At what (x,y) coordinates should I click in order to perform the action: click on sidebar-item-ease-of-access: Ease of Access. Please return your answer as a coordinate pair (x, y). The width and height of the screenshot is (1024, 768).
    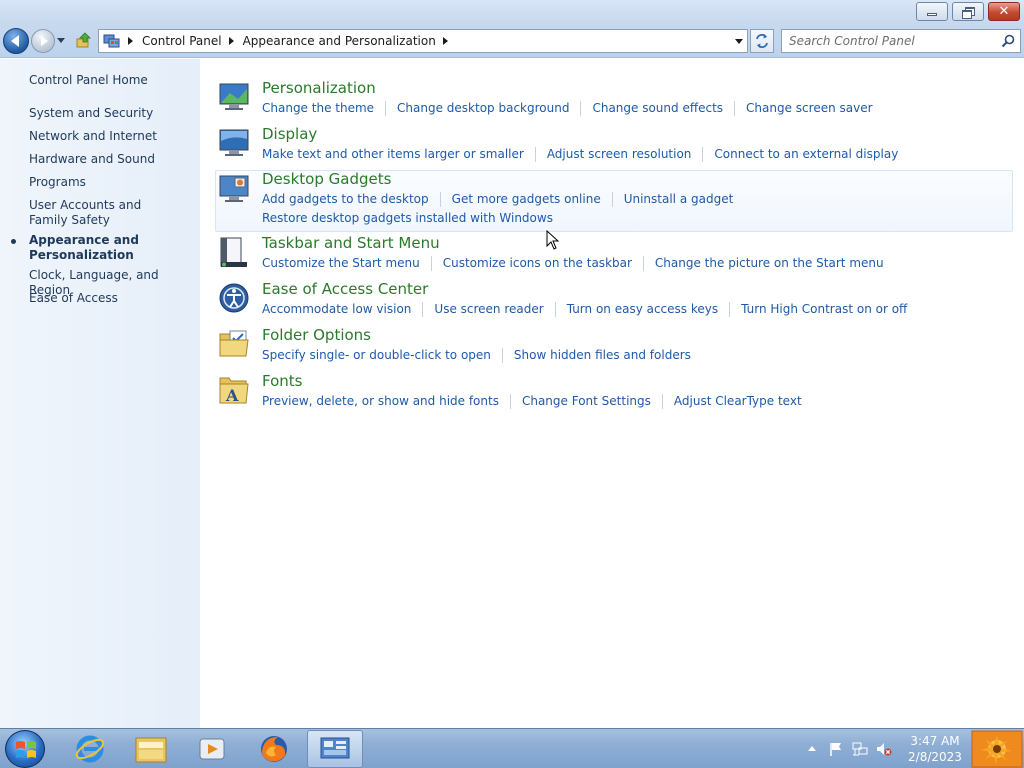
    Looking at the image, I should click on (111, 298).